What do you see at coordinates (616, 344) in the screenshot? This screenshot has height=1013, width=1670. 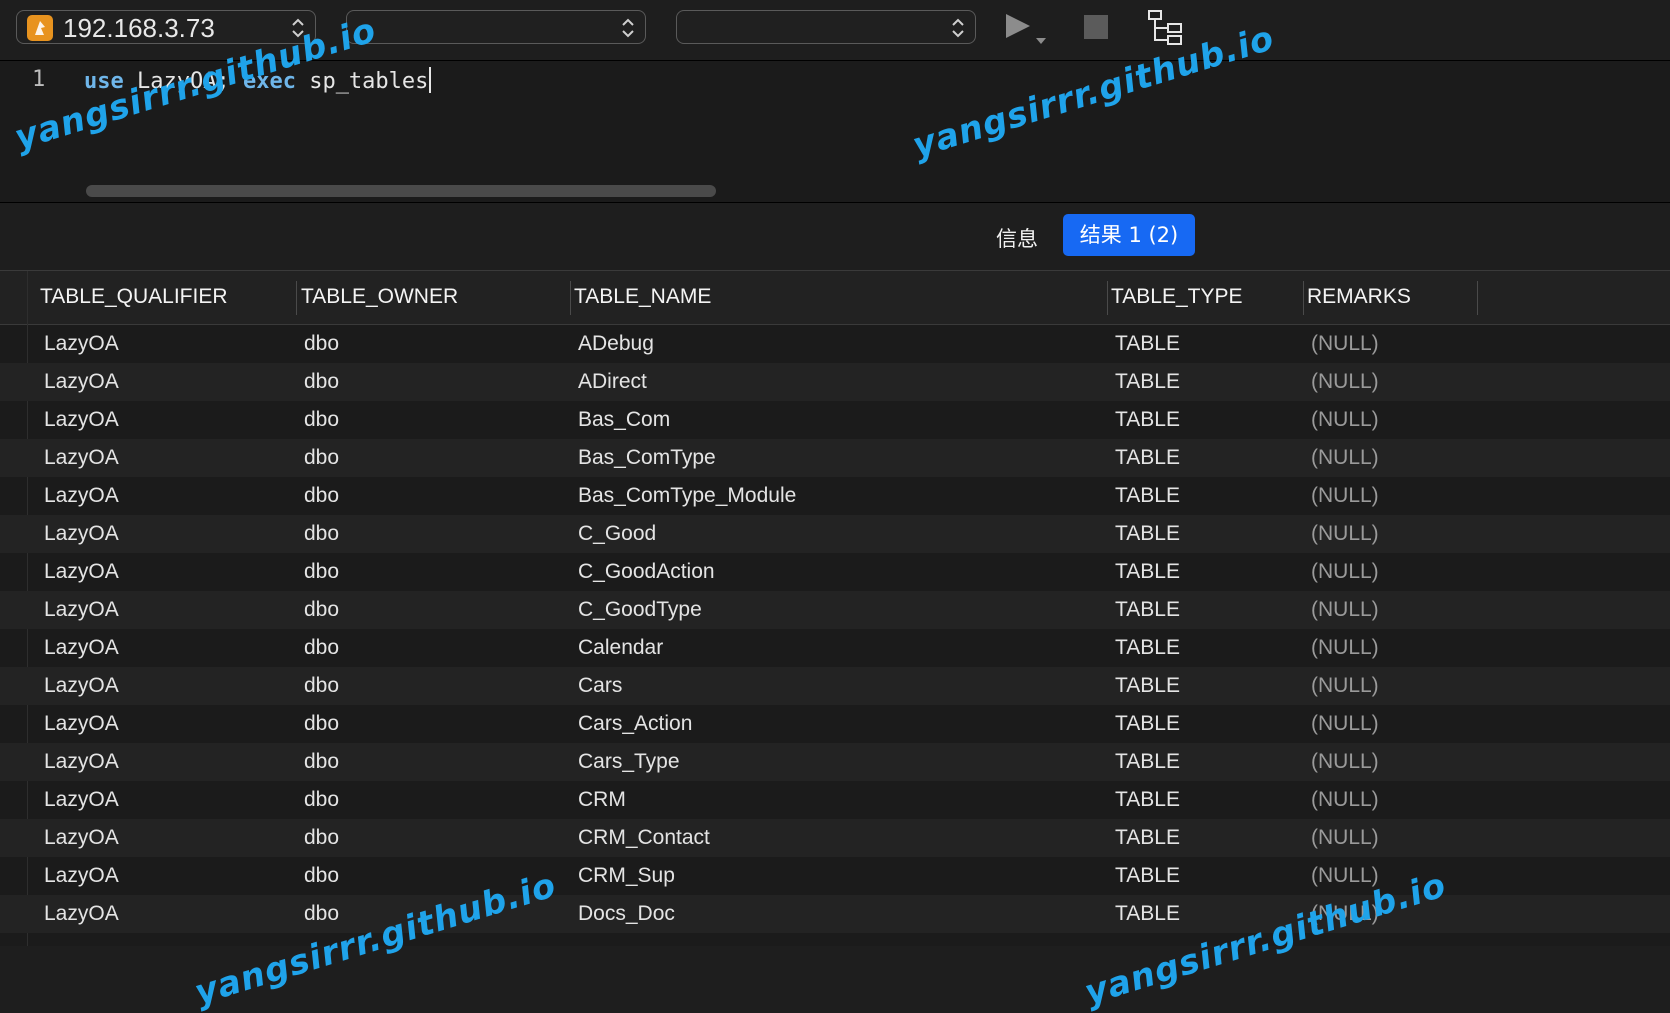 I see `cell-table-name: ADebug` at bounding box center [616, 344].